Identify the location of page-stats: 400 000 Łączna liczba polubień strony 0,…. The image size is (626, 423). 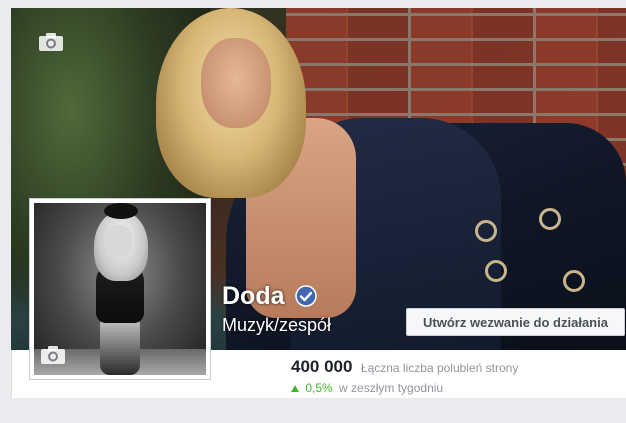
(456, 376).